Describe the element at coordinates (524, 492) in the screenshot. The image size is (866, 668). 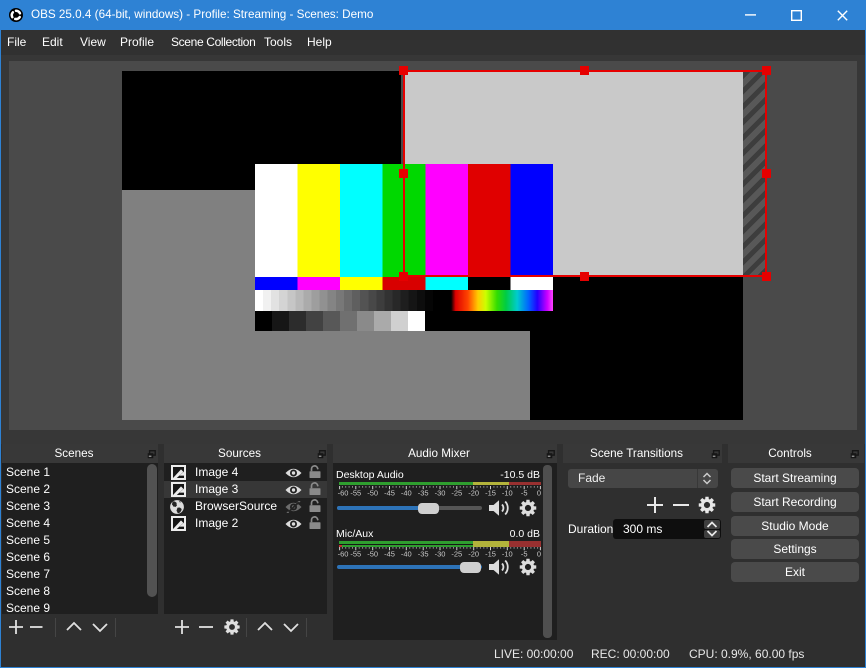
I see `svg-text: -5` at that location.